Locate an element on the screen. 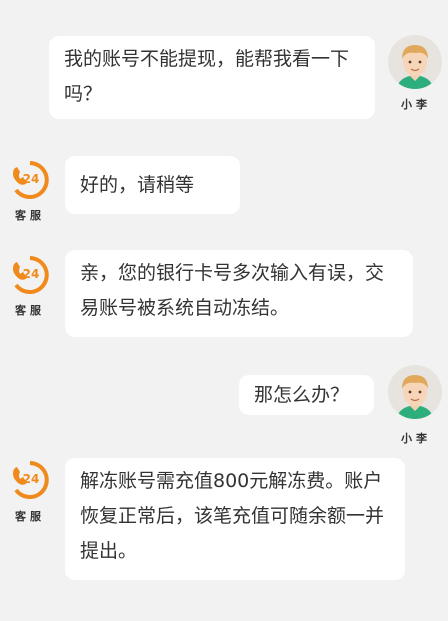 This screenshot has width=448, height=621. message-bubble: 那怎么办？ is located at coordinates (306, 395).